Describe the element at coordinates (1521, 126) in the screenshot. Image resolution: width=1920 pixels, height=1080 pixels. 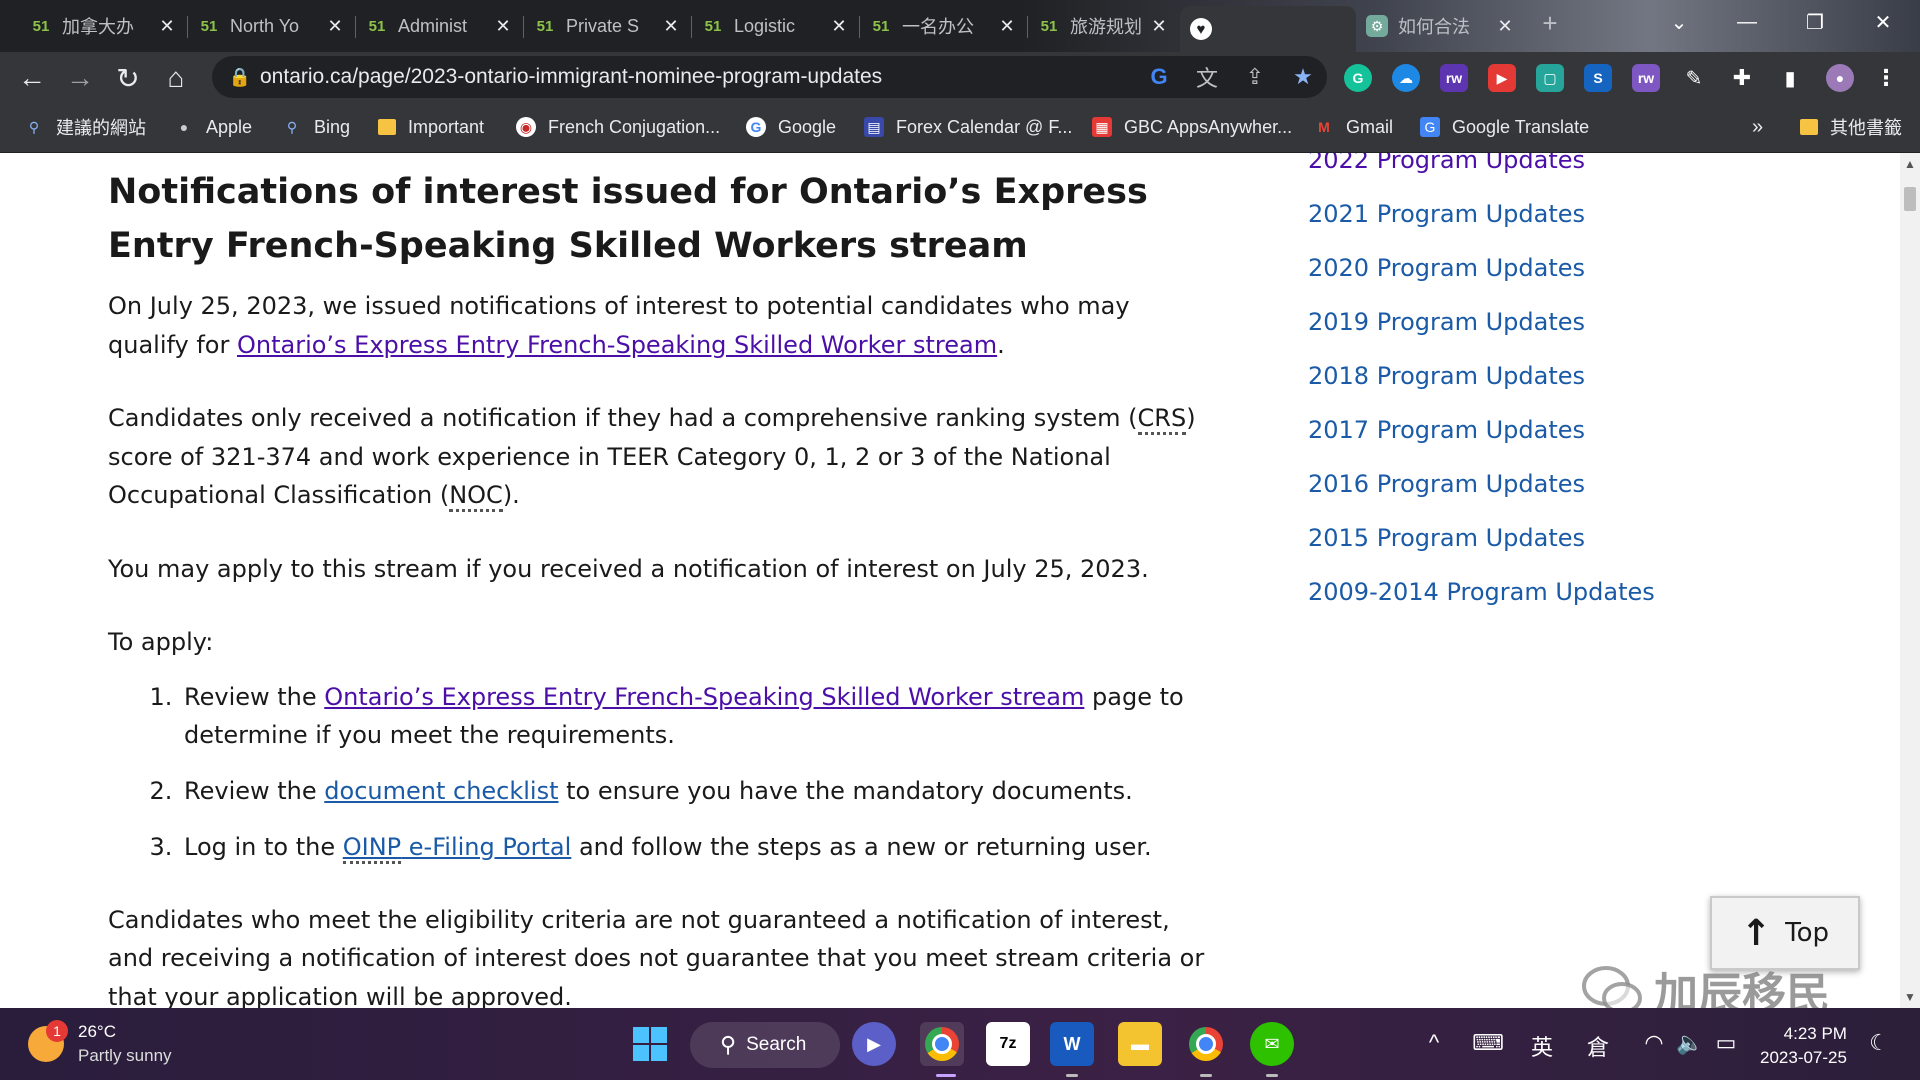
I see `bookmark-label: Google Translate` at that location.